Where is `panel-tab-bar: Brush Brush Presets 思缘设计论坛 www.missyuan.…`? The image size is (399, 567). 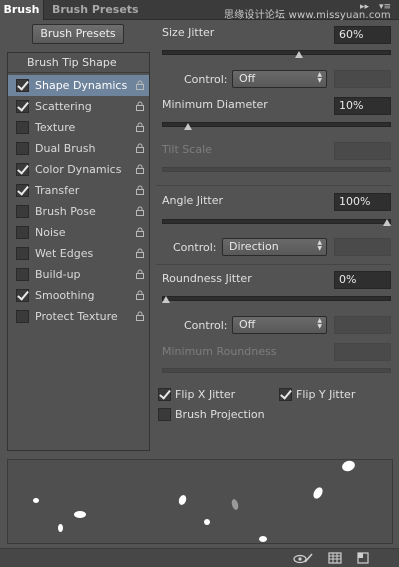 panel-tab-bar: Brush Brush Presets 思缘设计论坛 www.missyuan.… is located at coordinates (199, 10).